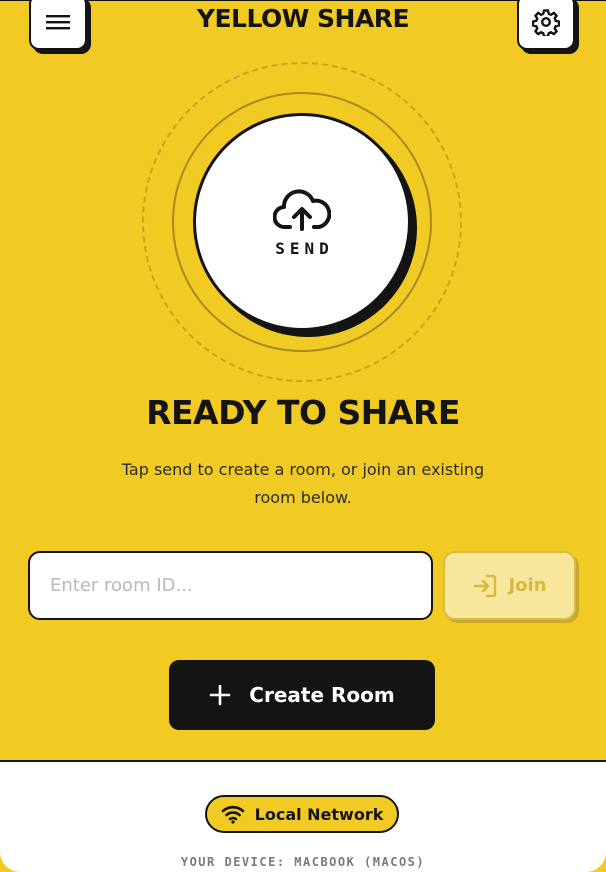 This screenshot has height=872, width=606. I want to click on device-label: YOUR DEVICE: MACBOOK (MACOS), so click(303, 862).